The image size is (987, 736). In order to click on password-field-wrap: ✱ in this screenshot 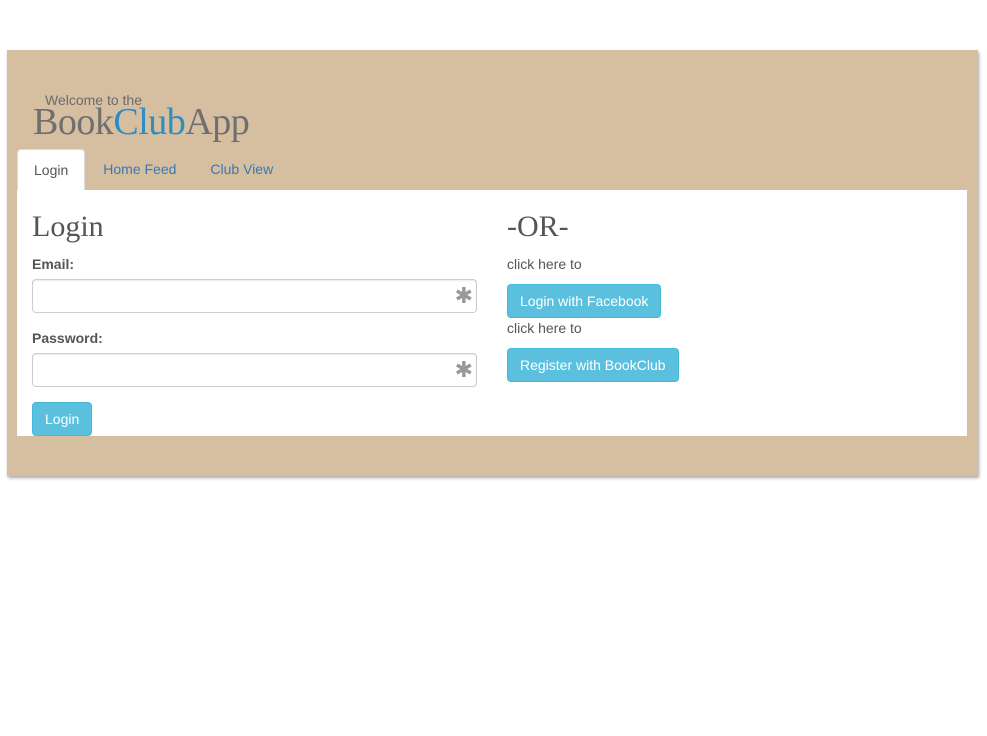, I will do `click(254, 370)`.